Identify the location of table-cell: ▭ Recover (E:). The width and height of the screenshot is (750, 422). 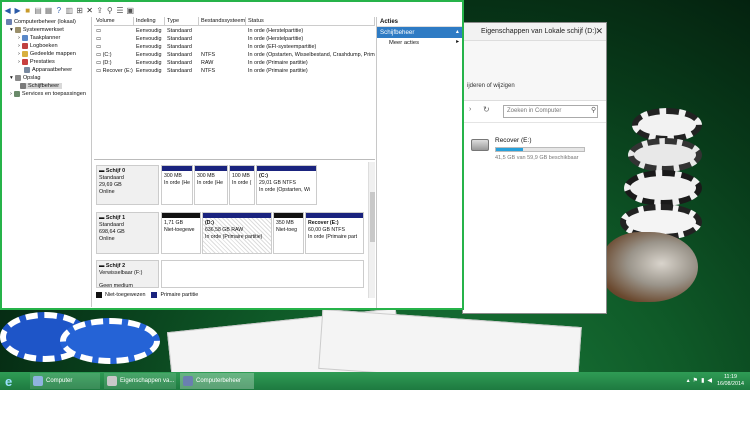
(115, 71).